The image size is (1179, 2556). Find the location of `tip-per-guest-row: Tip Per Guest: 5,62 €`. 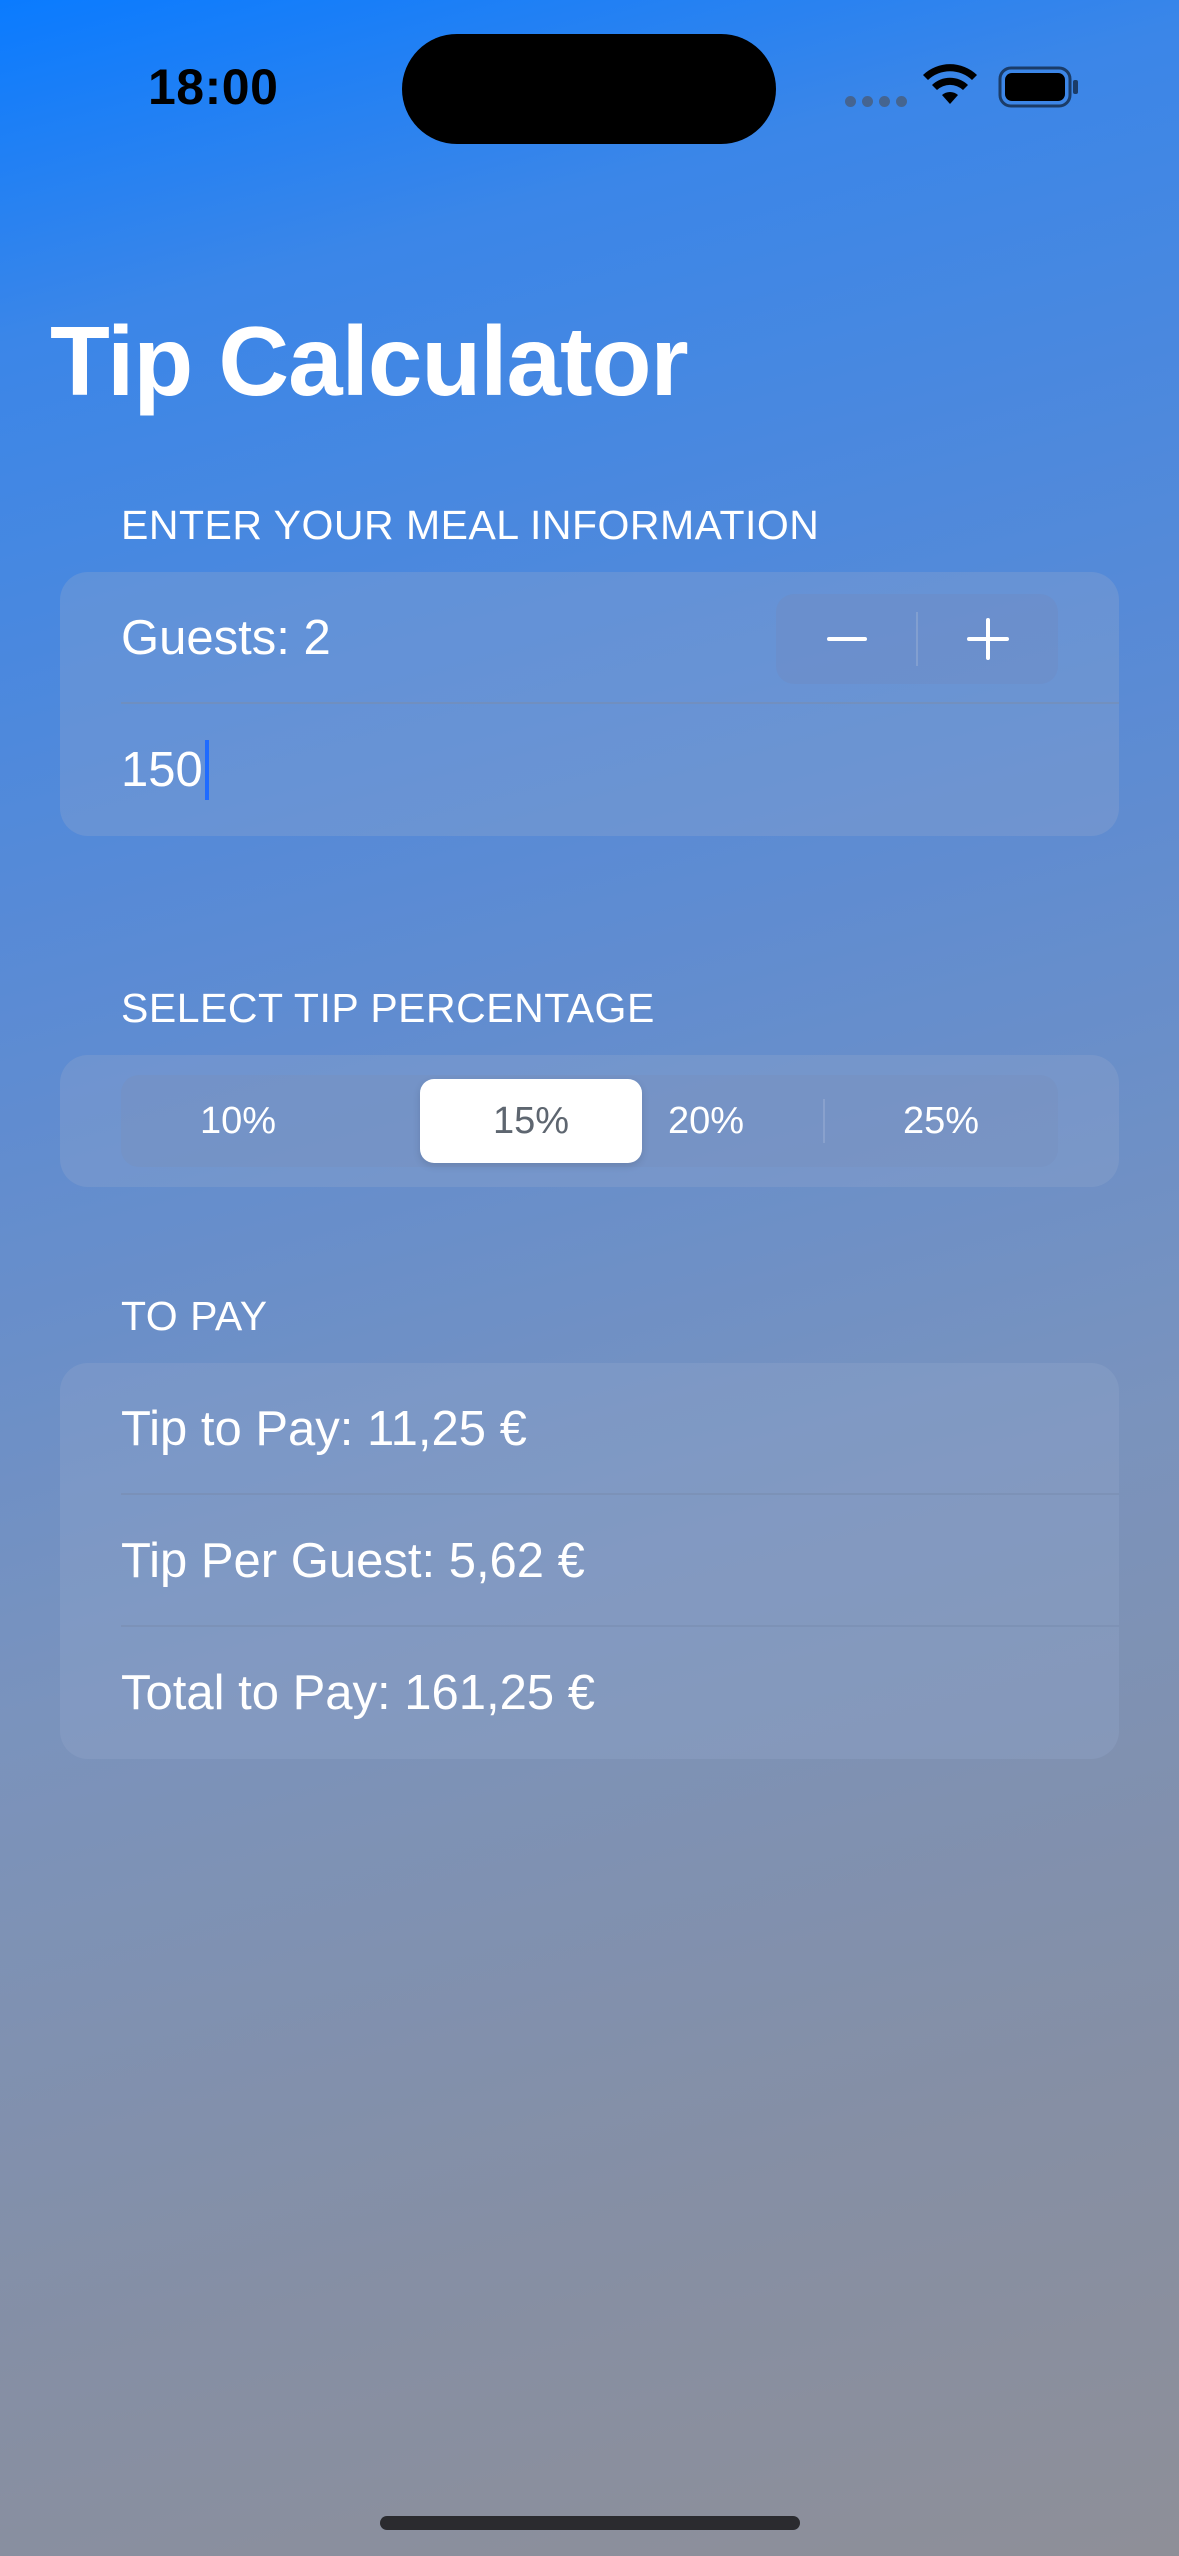

tip-per-guest-row: Tip Per Guest: 5,62 € is located at coordinates (589, 1560).